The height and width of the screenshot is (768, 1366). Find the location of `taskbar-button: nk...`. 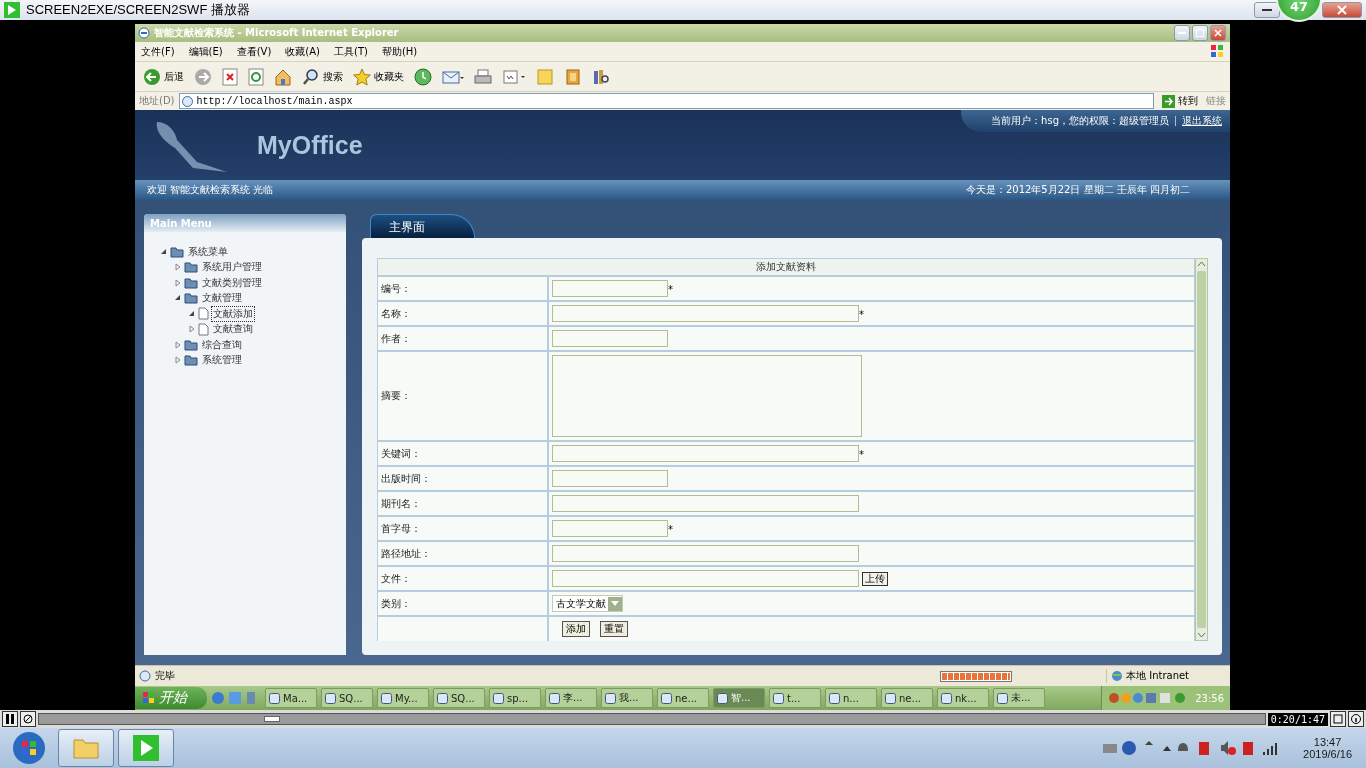

taskbar-button: nk... is located at coordinates (963, 698).